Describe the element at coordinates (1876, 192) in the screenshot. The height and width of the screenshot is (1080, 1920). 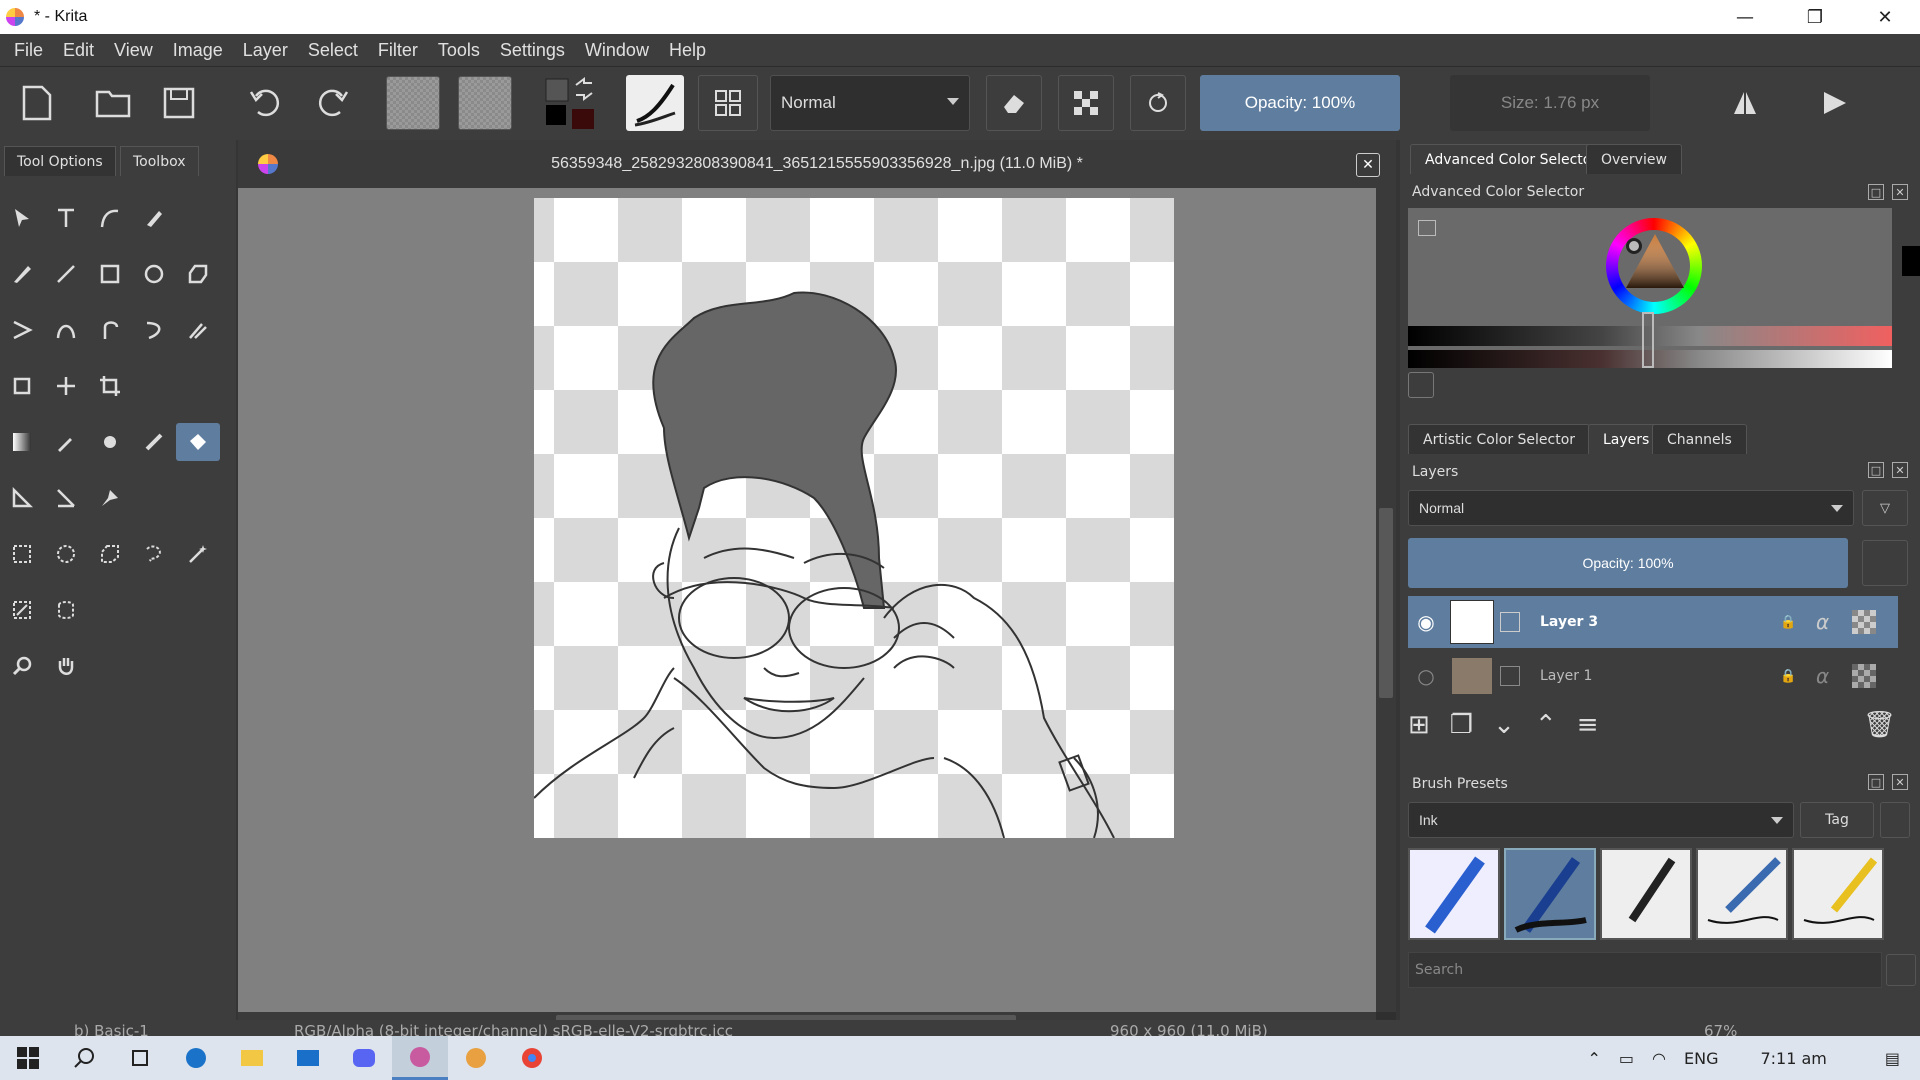
I see `float-panel-icon: □` at that location.